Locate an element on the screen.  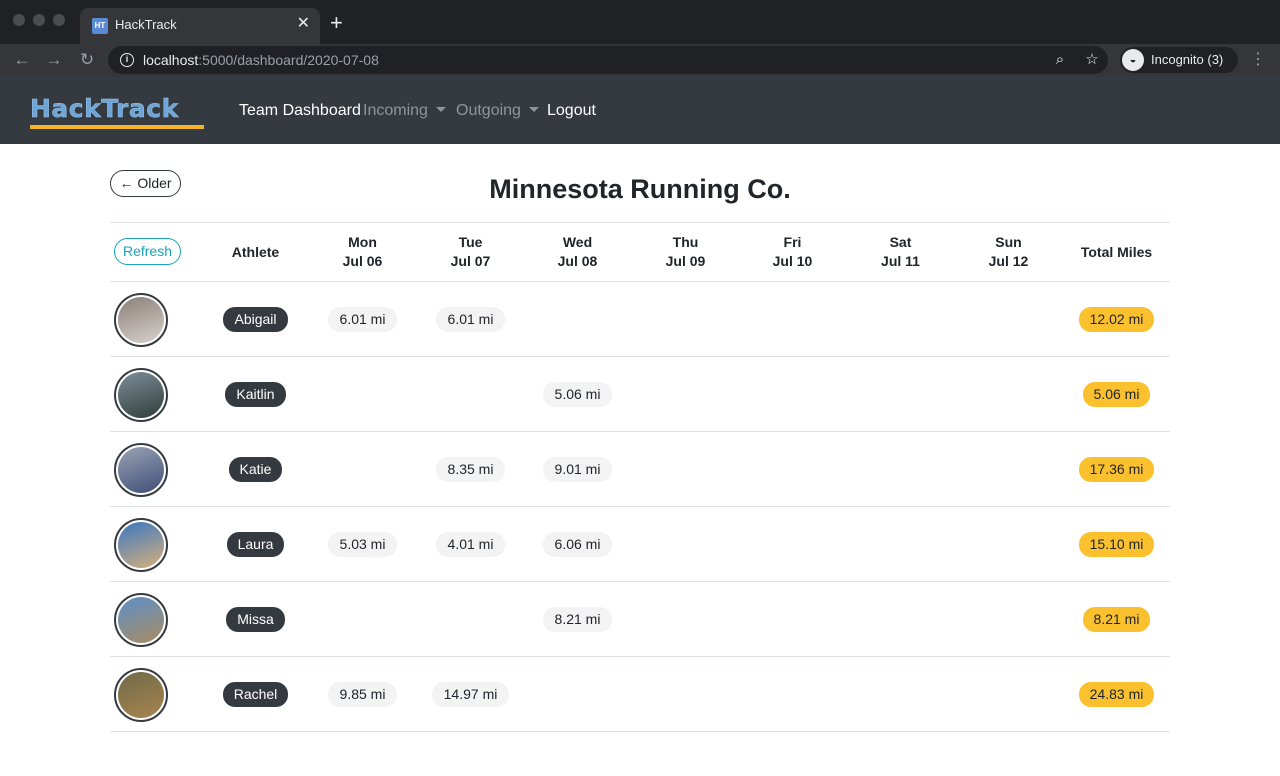
day-cell: 9.01 mi is located at coordinates (577, 469).